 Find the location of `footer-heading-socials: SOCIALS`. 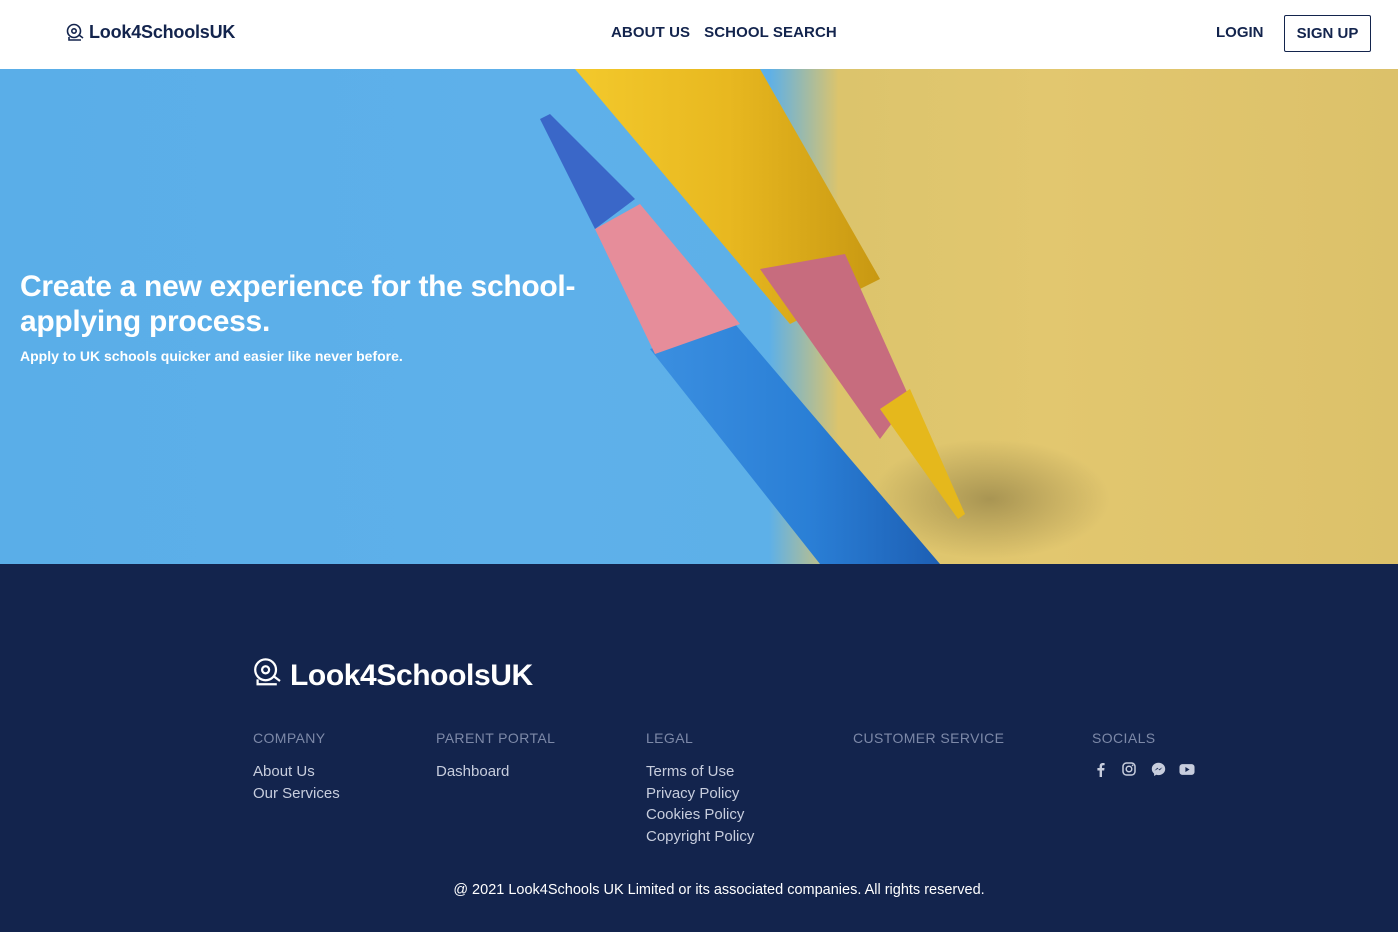

footer-heading-socials: SOCIALS is located at coordinates (1124, 738).